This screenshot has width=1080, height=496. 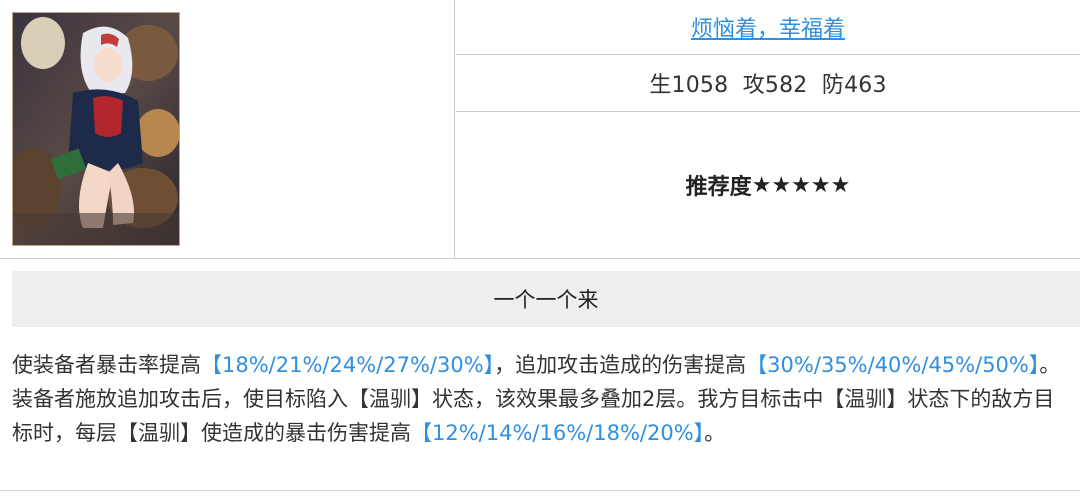 I want to click on desc-segment: 使装备者暴击率提高, so click(x=106, y=365).